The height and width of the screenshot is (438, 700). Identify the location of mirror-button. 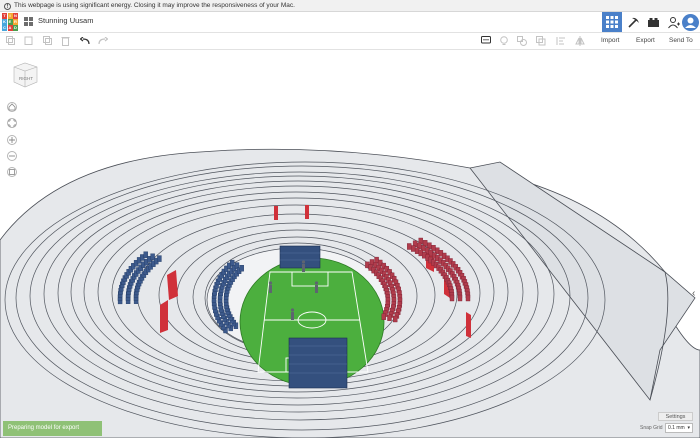
(579, 40).